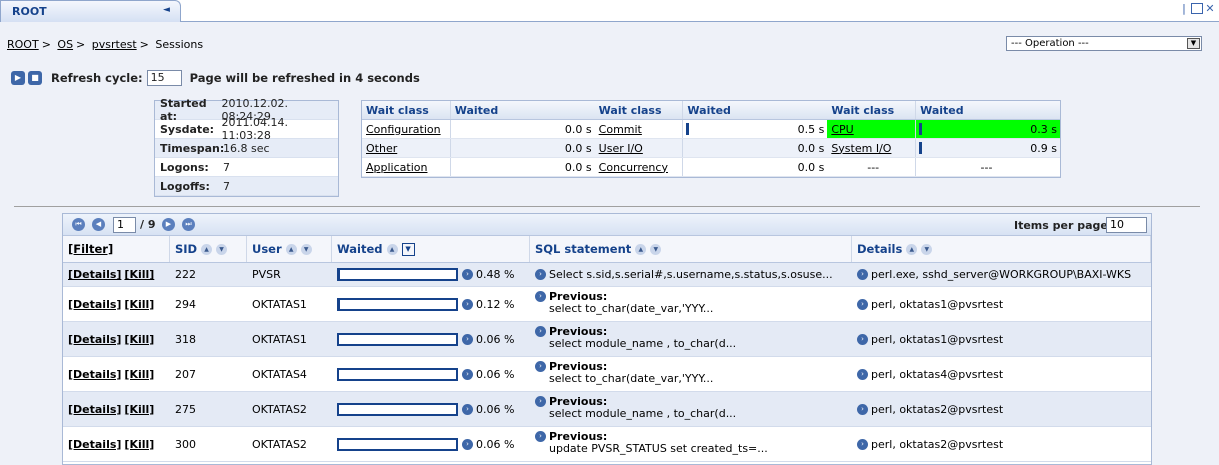  What do you see at coordinates (360, 249) in the screenshot?
I see `waited-header: Waited` at bounding box center [360, 249].